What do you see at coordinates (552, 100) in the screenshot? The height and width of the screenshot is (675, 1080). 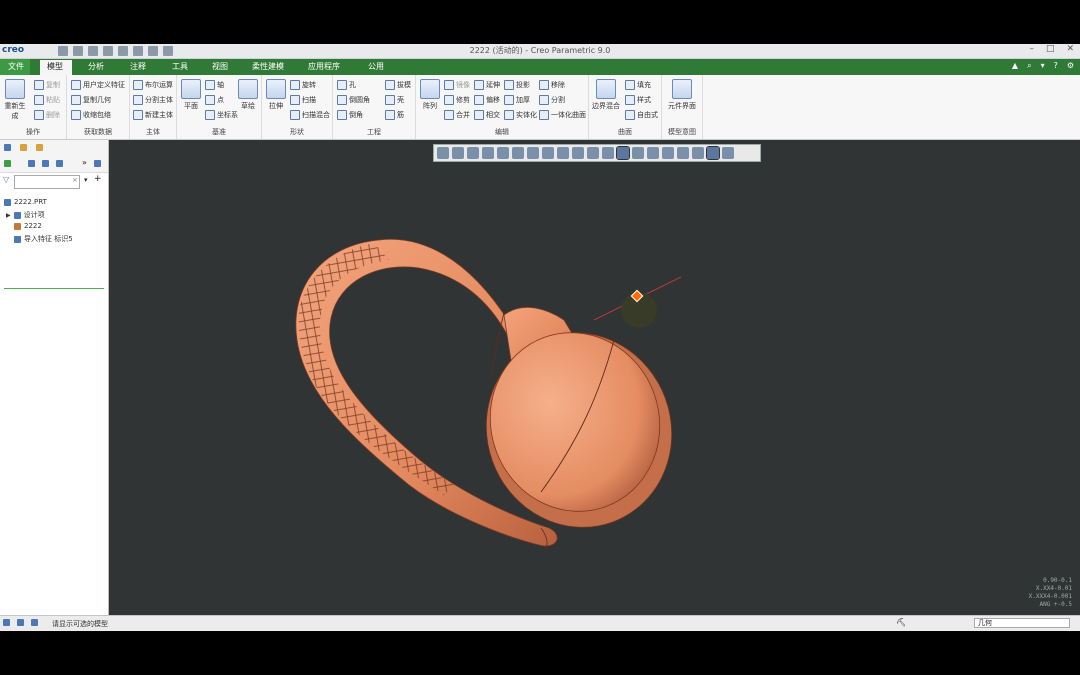 I see `split-button: 分割` at bounding box center [552, 100].